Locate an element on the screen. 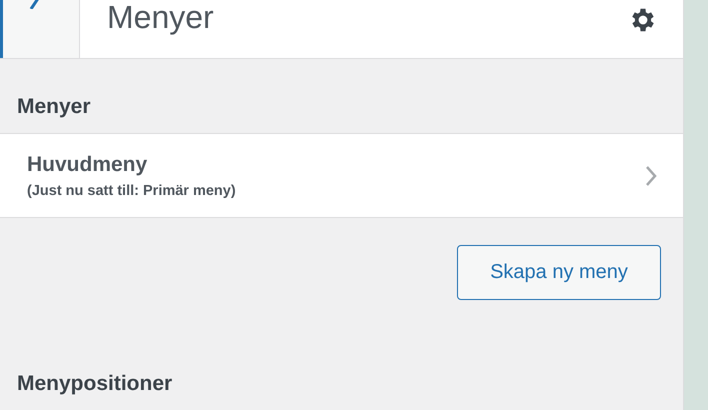 This screenshot has width=708, height=410. menu-location: (Just nu satt till: Primär meny) is located at coordinates (132, 190).